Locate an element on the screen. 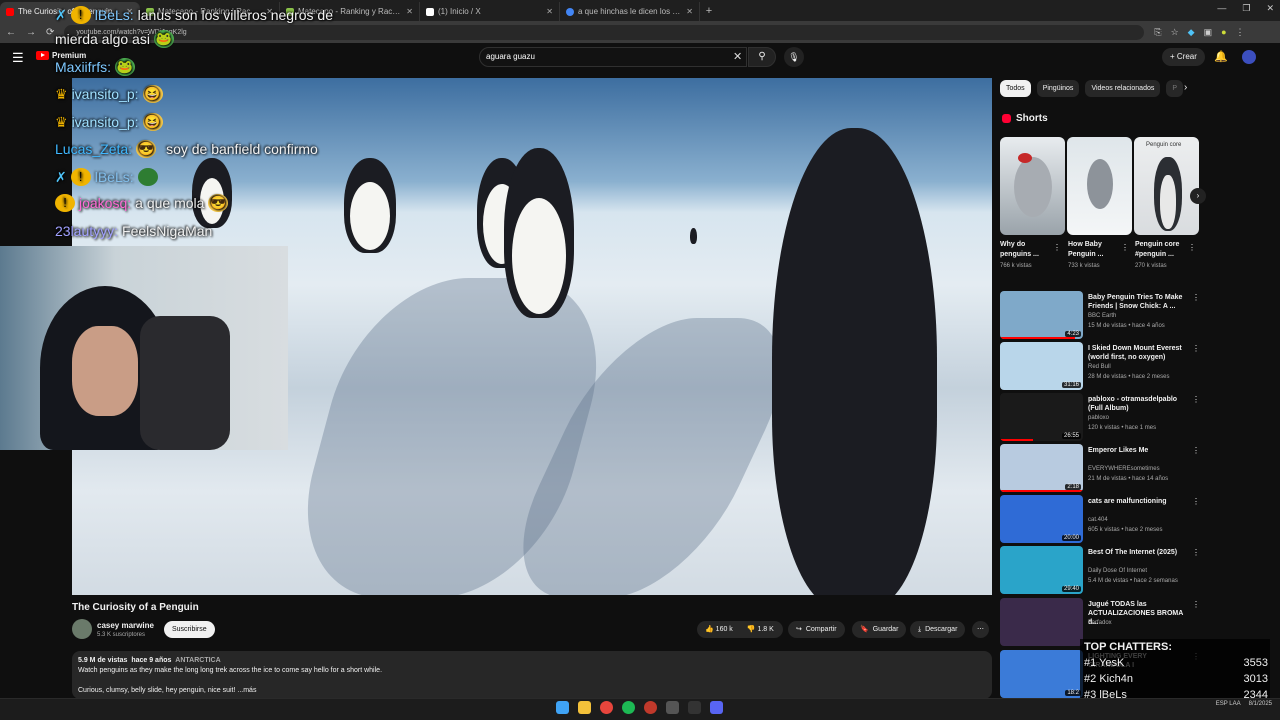  extension-icon: ◆ is located at coordinates (1191, 32).